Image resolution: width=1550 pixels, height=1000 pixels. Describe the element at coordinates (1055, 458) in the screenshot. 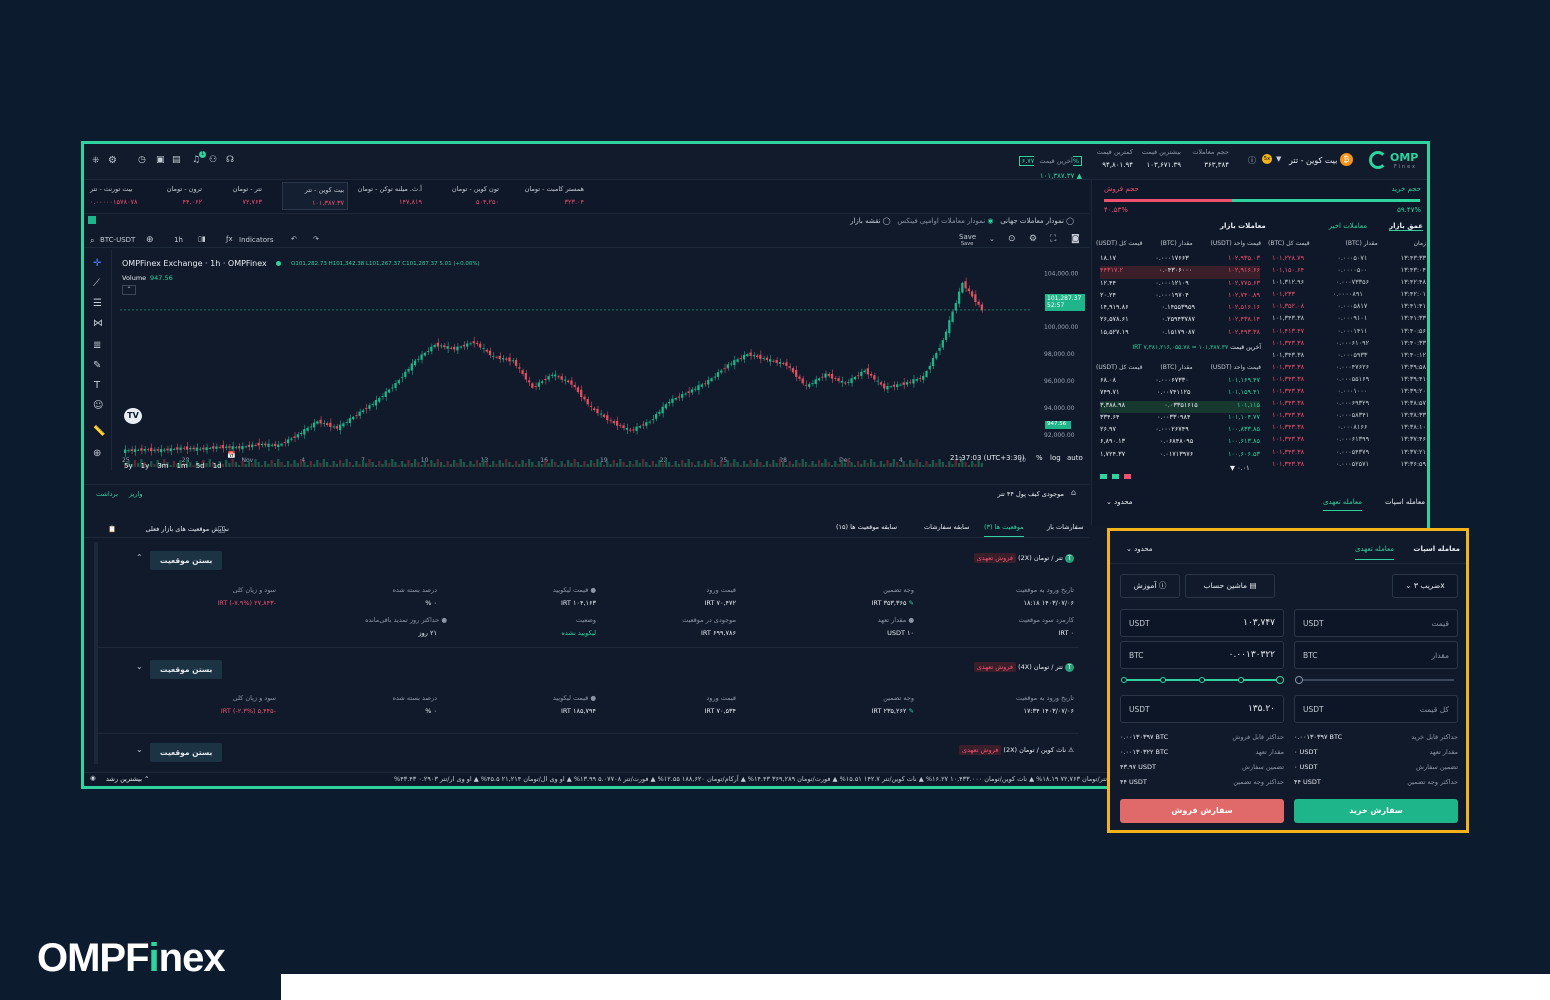

I see `log-scale-toggle: log` at that location.